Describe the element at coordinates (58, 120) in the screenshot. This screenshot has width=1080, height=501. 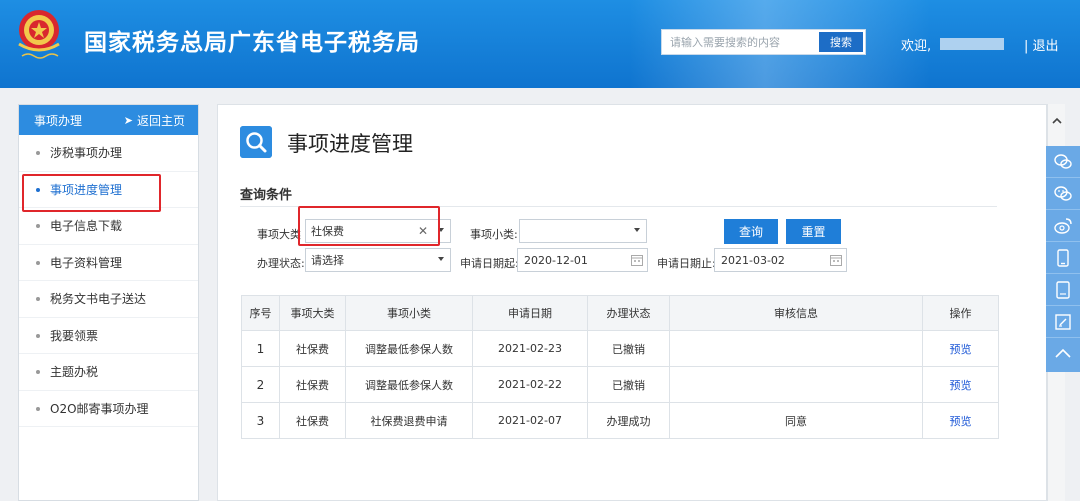
I see `sidebar-heading: 事项办理` at that location.